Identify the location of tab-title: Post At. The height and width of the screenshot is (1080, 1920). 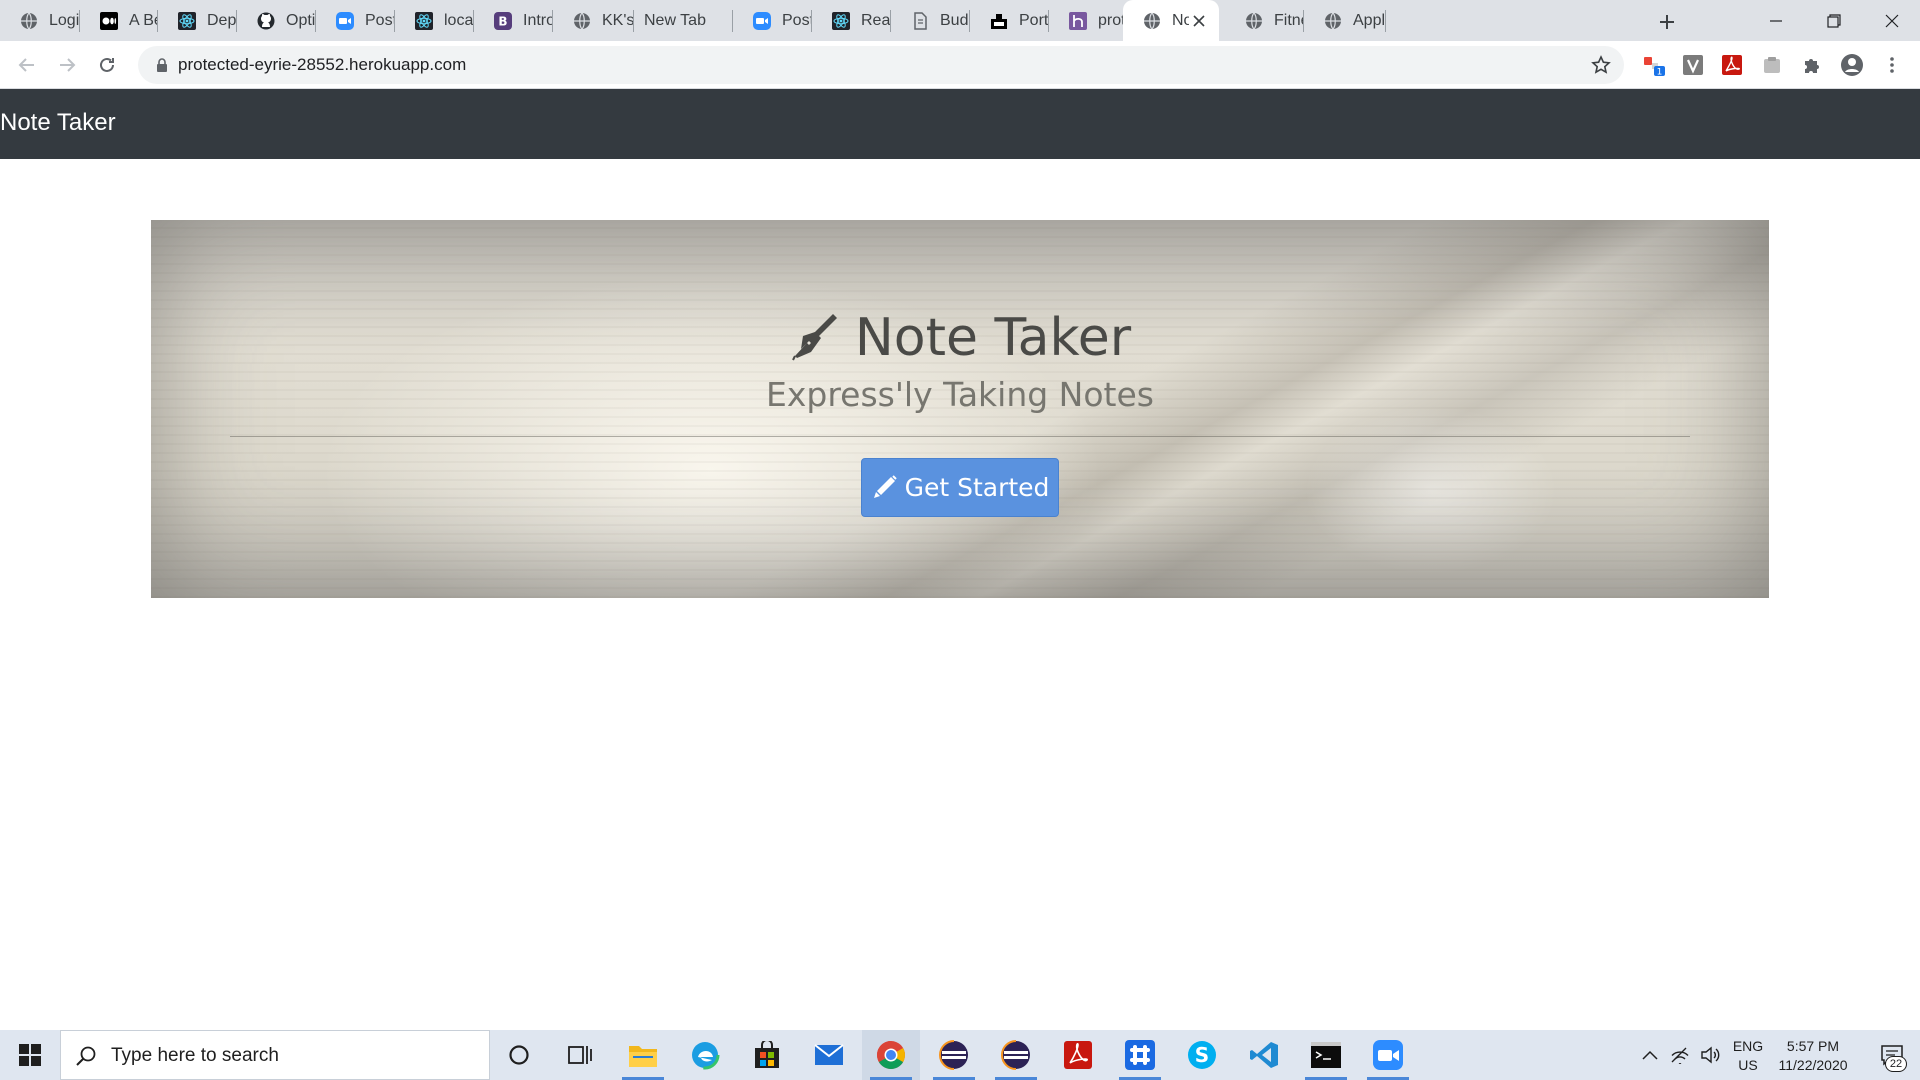
(797, 20).